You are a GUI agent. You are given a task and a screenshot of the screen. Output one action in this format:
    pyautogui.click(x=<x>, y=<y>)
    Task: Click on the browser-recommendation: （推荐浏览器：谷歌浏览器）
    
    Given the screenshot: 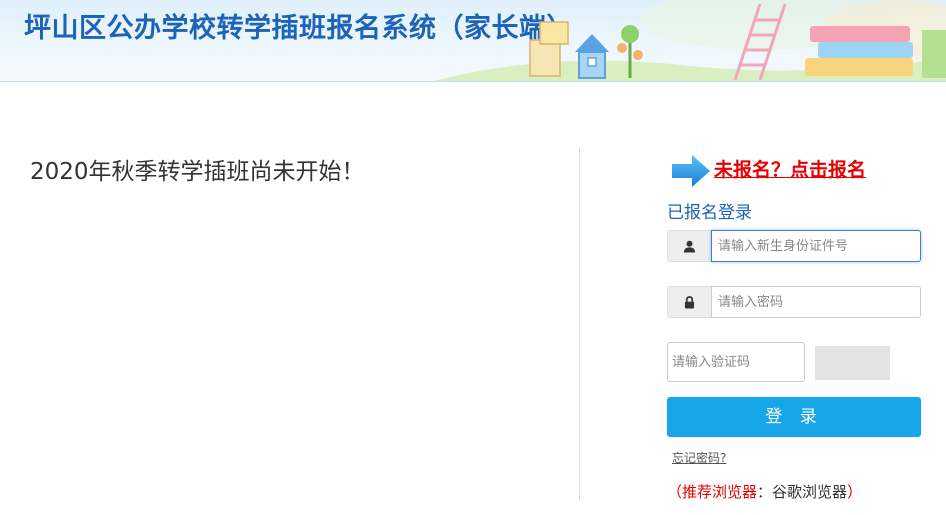 What is the action you would take?
    pyautogui.click(x=764, y=491)
    